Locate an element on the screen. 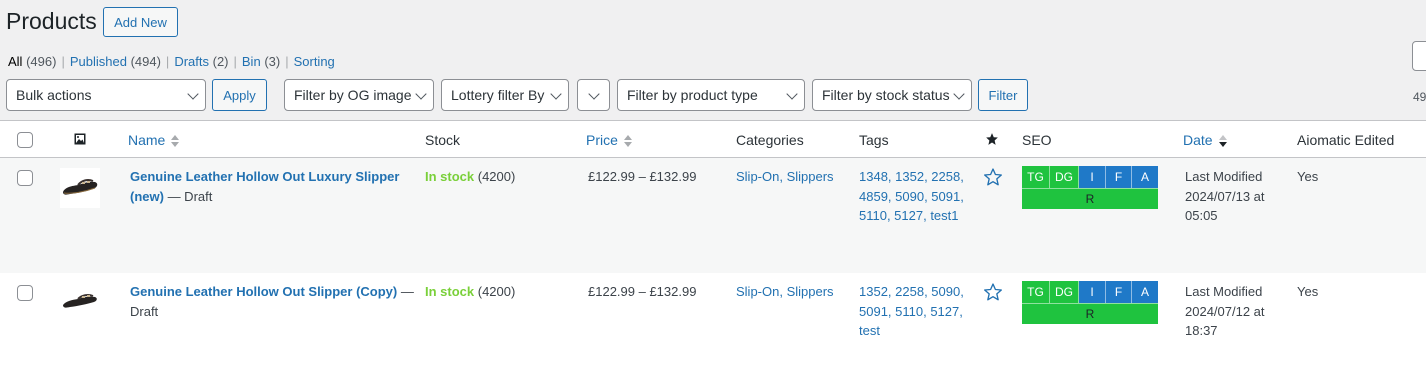 Image resolution: width=1426 pixels, height=381 pixels. date-cell: Last Modified 2024/07/12 at 18:37 is located at coordinates (1235, 311).